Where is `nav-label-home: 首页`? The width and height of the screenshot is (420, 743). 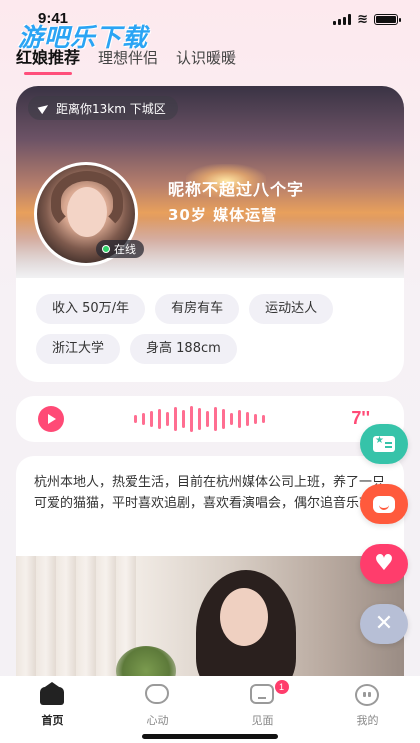 nav-label-home: 首页 is located at coordinates (52, 720).